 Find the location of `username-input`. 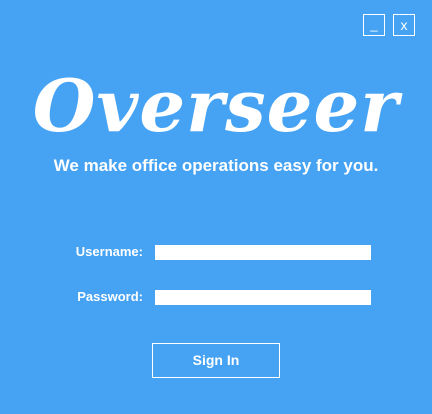

username-input is located at coordinates (263, 252).